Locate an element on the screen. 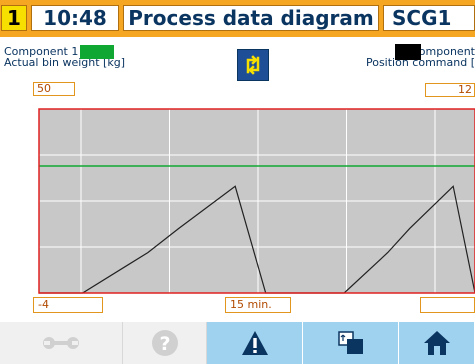 The image size is (475, 364). swap-arrows-icon is located at coordinates (253, 65).